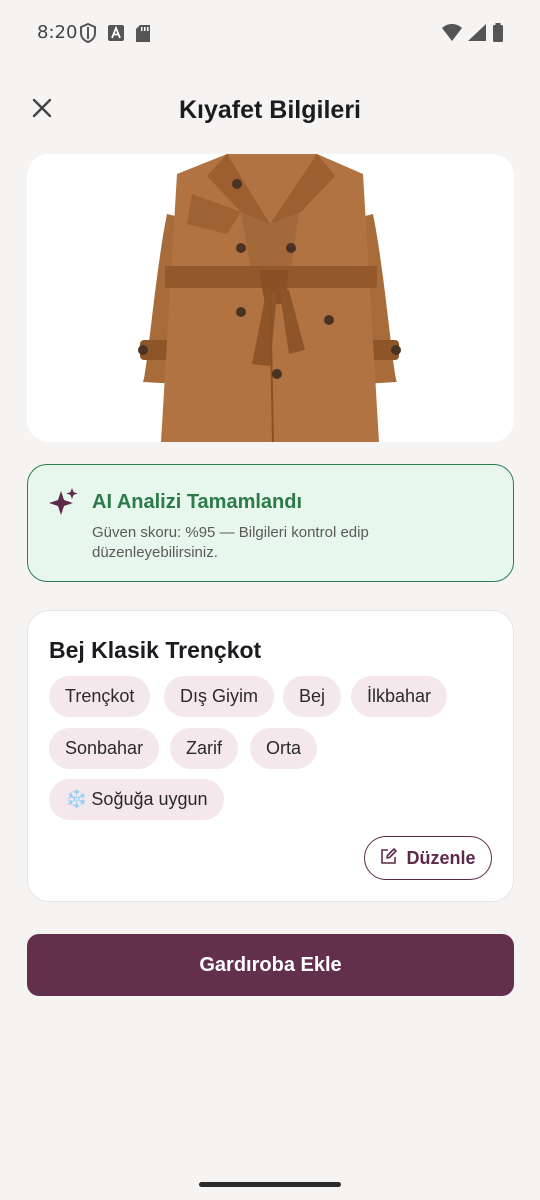  I want to click on page-title: Kıyafet Bilgileri, so click(270, 110).